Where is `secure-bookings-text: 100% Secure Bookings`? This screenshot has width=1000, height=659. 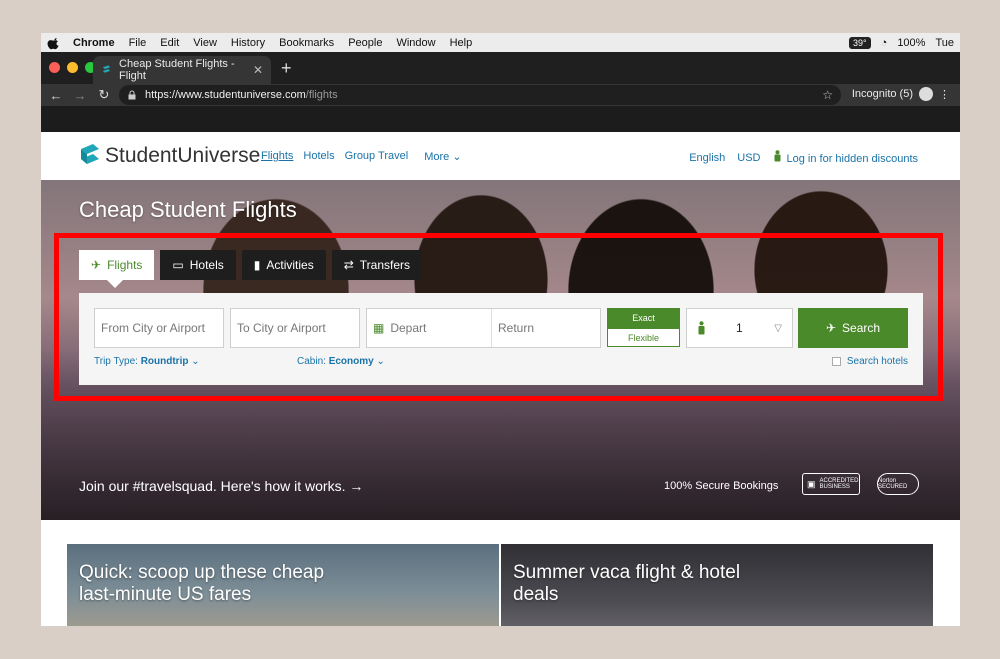 secure-bookings-text: 100% Secure Bookings is located at coordinates (721, 486).